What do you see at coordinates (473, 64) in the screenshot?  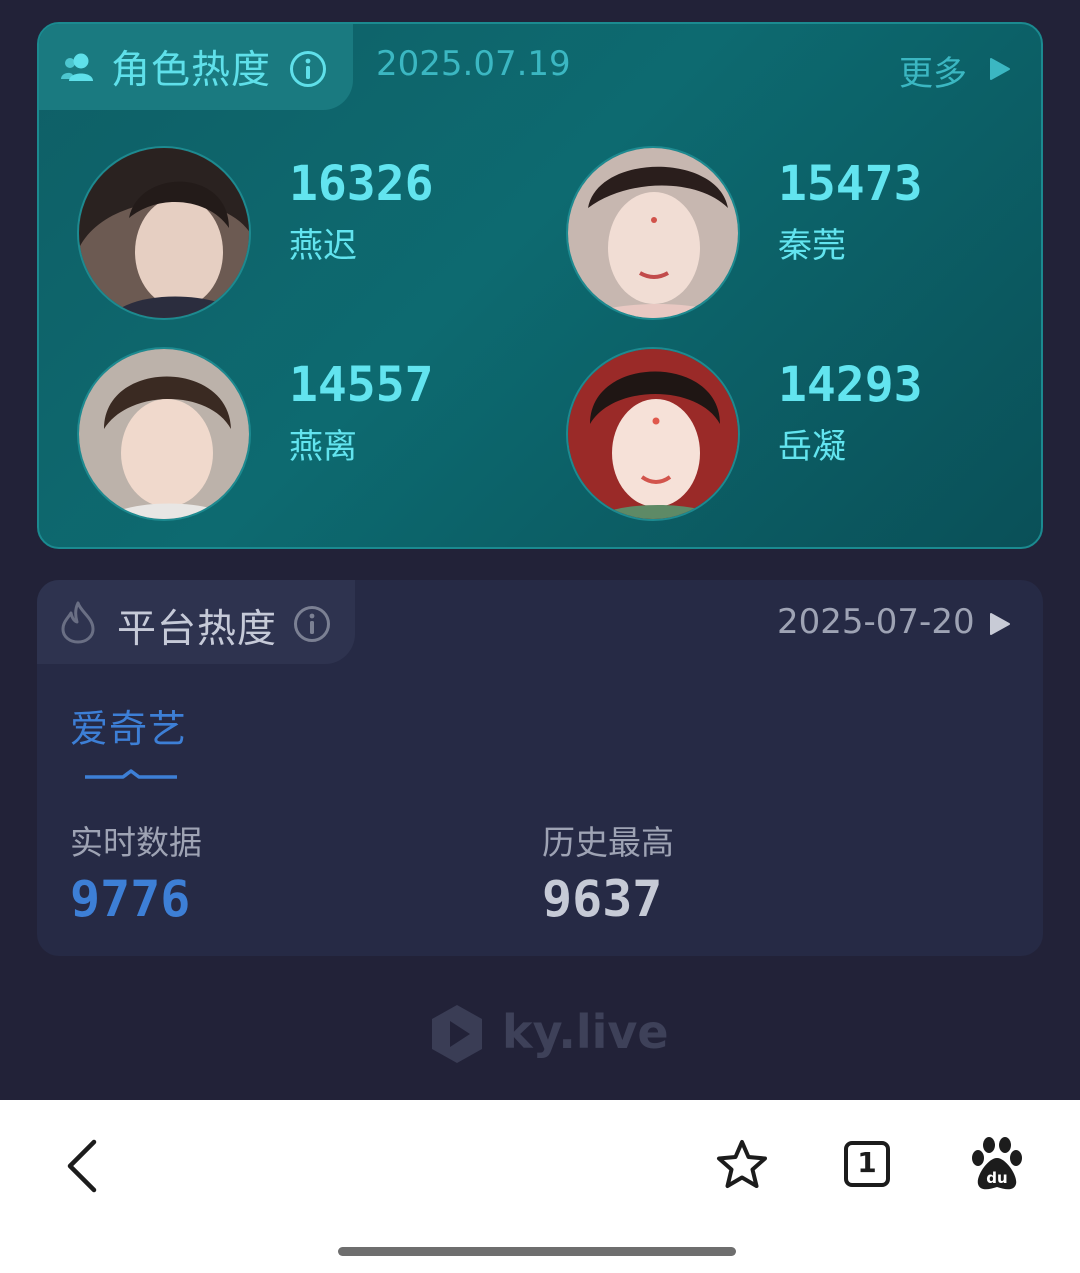 I see `character-heat-date: 2025.07.19` at bounding box center [473, 64].